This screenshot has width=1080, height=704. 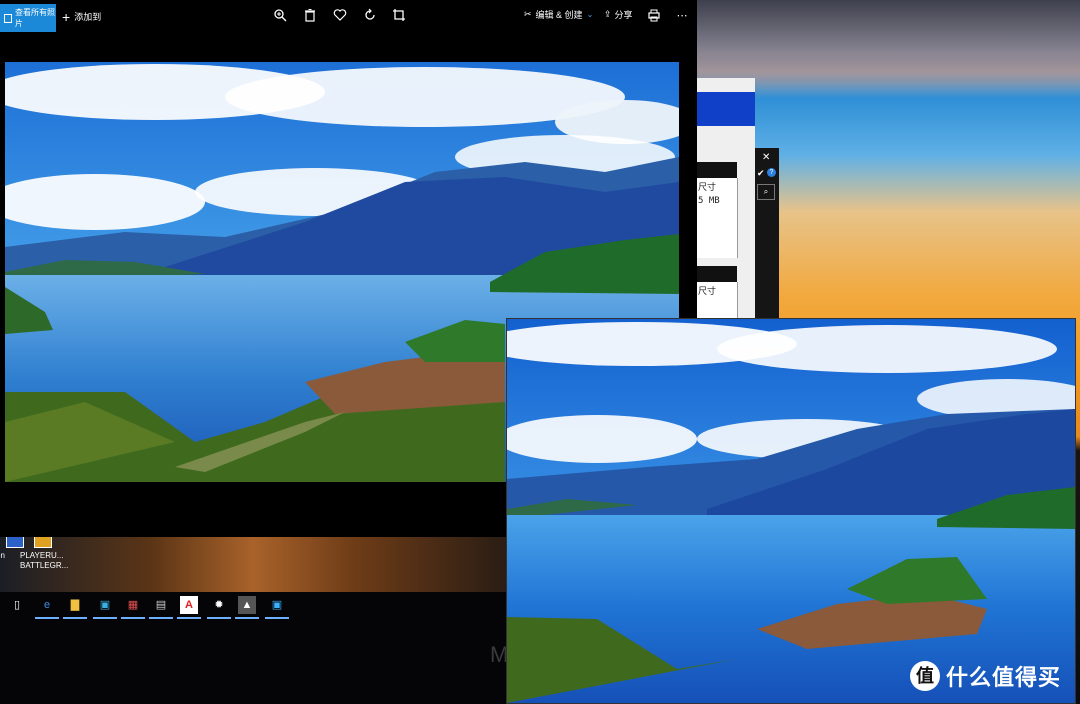 What do you see at coordinates (717, 218) in the screenshot?
I see `dialog-section: 尺寸 5 MB` at bounding box center [717, 218].